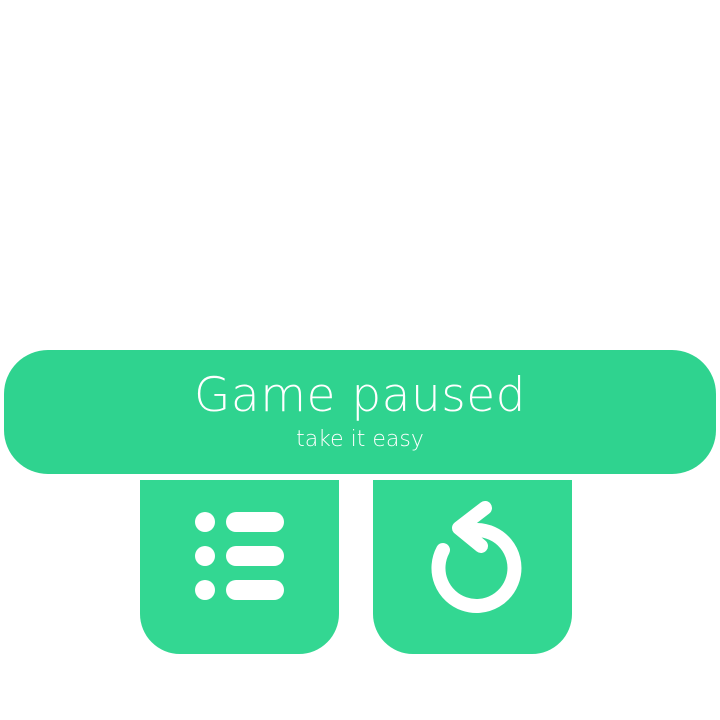 The image size is (720, 720). I want to click on restart-icon, so click(476, 557).